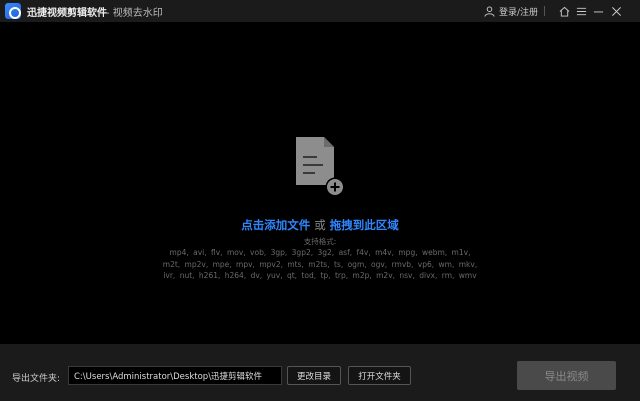 The height and width of the screenshot is (401, 640). What do you see at coordinates (314, 375) in the screenshot?
I see `change-directory-button: 更改目录` at bounding box center [314, 375].